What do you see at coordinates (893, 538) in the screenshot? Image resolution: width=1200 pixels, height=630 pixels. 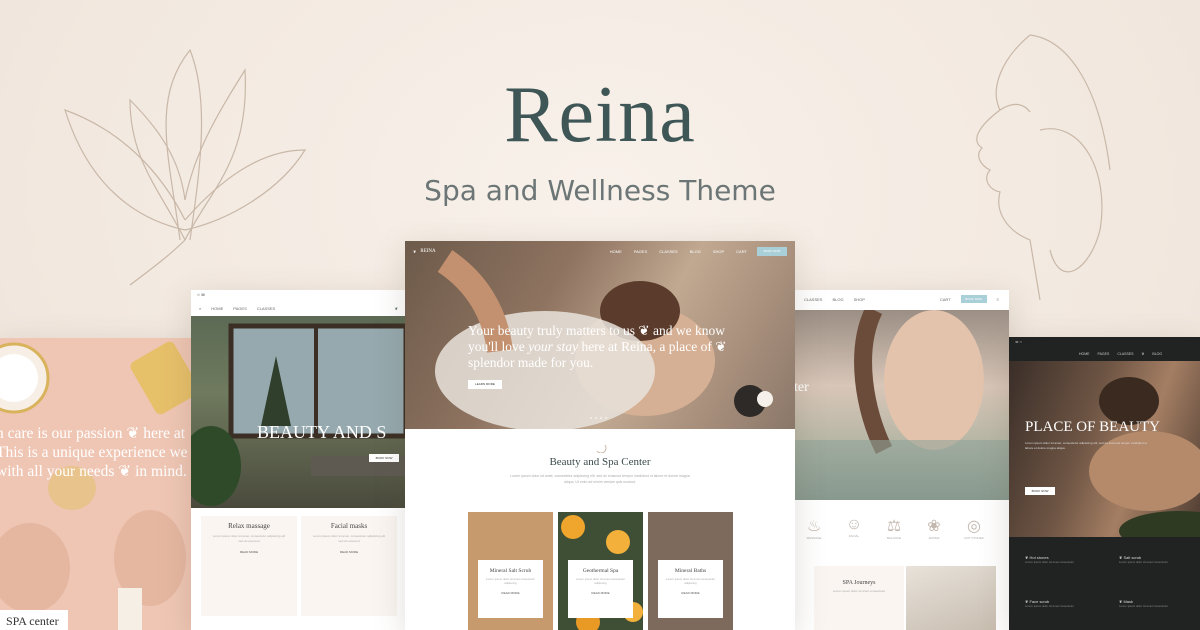 I see `icon-label: BALANCE` at bounding box center [893, 538].